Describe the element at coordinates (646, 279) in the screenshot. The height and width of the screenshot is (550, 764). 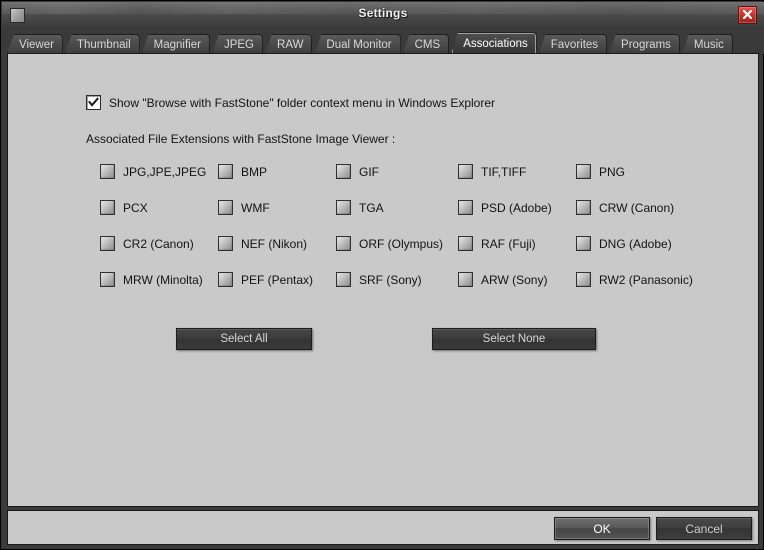
I see `extension-label: RW2 (Panasonic)` at that location.